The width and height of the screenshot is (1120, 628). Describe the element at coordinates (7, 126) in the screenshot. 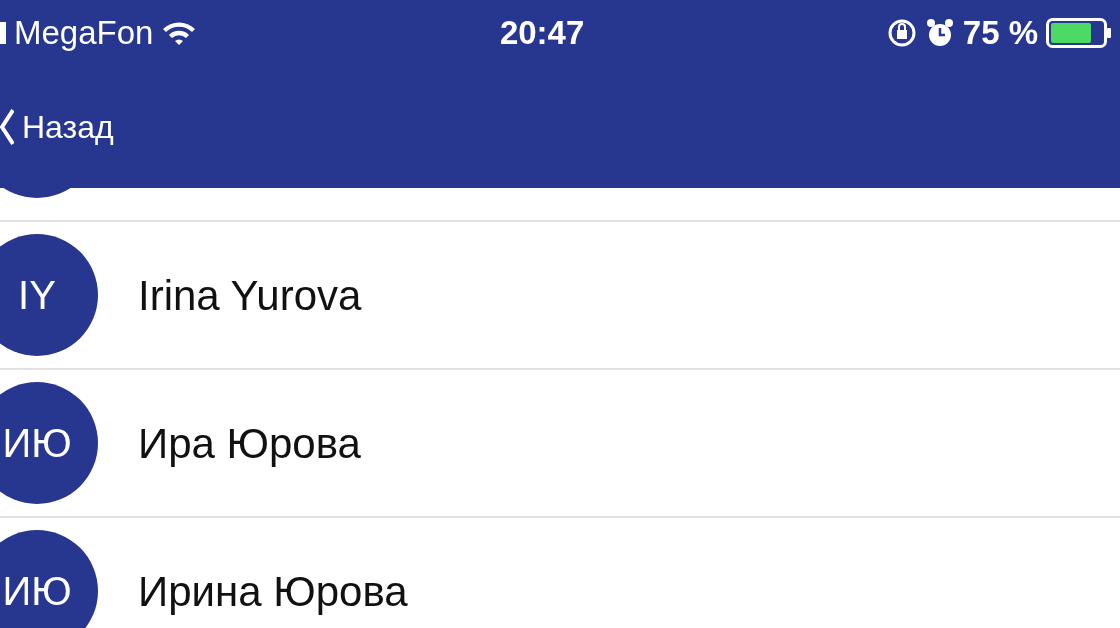

I see `chevron-left-icon` at that location.